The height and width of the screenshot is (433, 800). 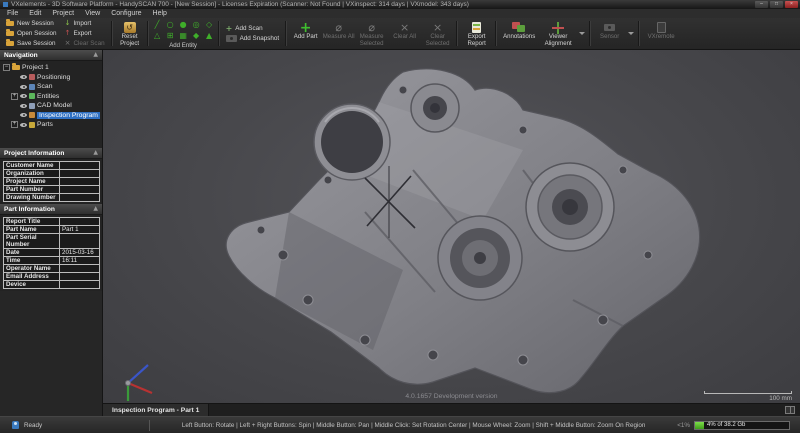 What do you see at coordinates (85, 24) in the screenshot?
I see `import-button: ↓ Import` at bounding box center [85, 24].